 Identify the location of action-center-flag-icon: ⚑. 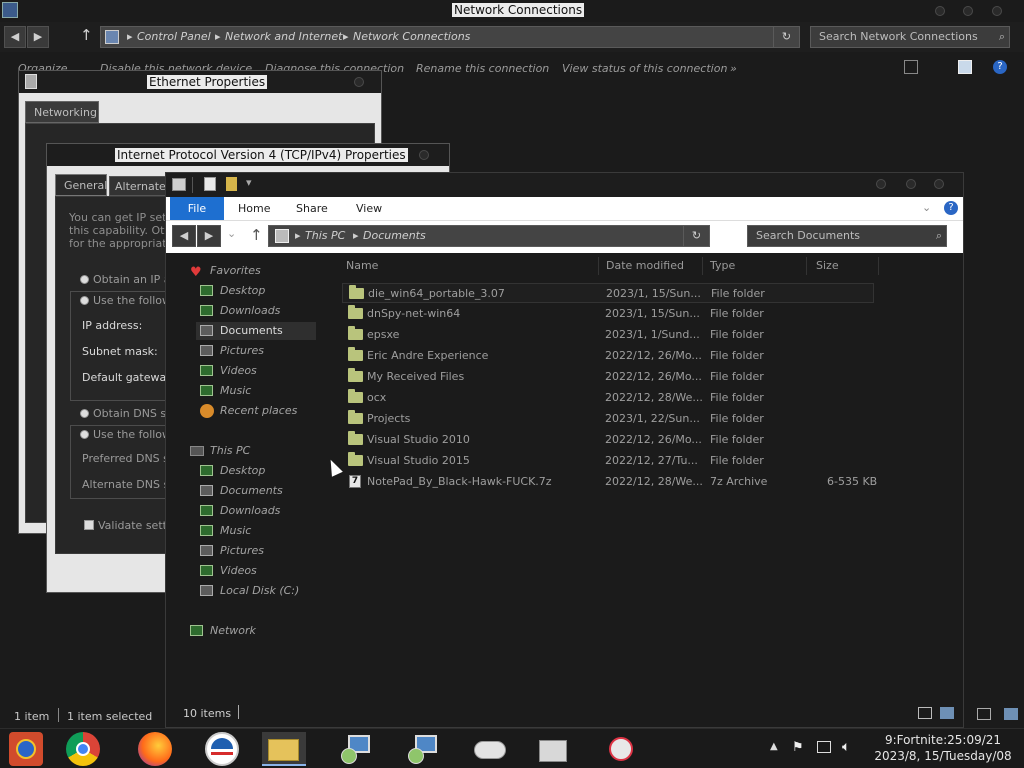
(798, 747).